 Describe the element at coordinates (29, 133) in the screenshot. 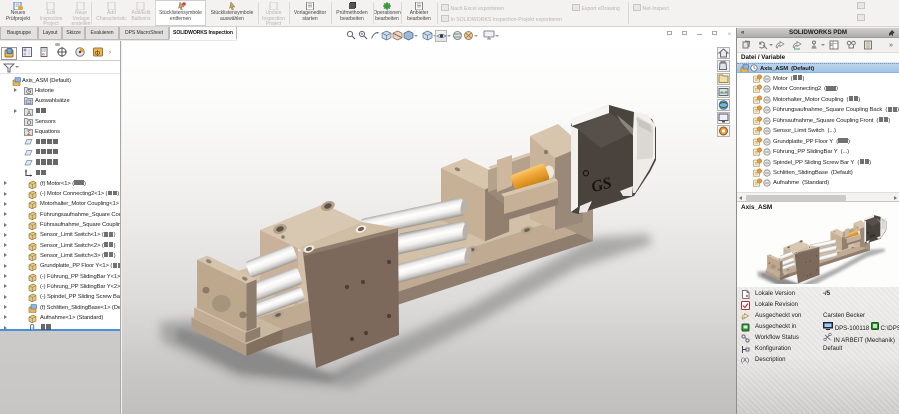

I see `svg-text: Σ` at that location.